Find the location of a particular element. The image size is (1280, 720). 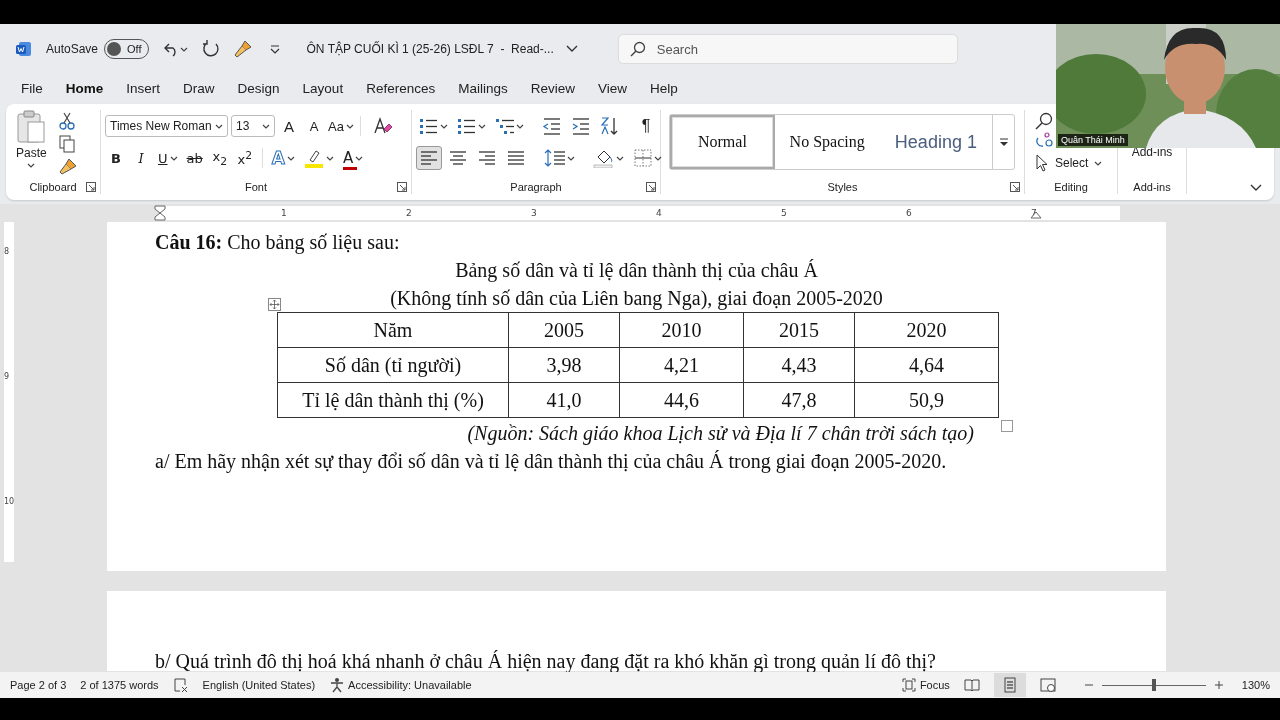

change-case-button: Aa is located at coordinates (341, 126).